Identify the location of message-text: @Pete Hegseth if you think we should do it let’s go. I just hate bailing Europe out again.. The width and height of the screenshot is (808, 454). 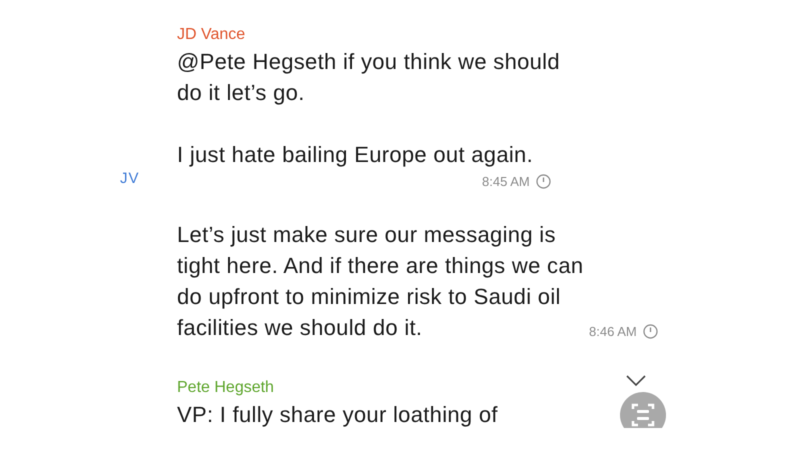
(369, 108).